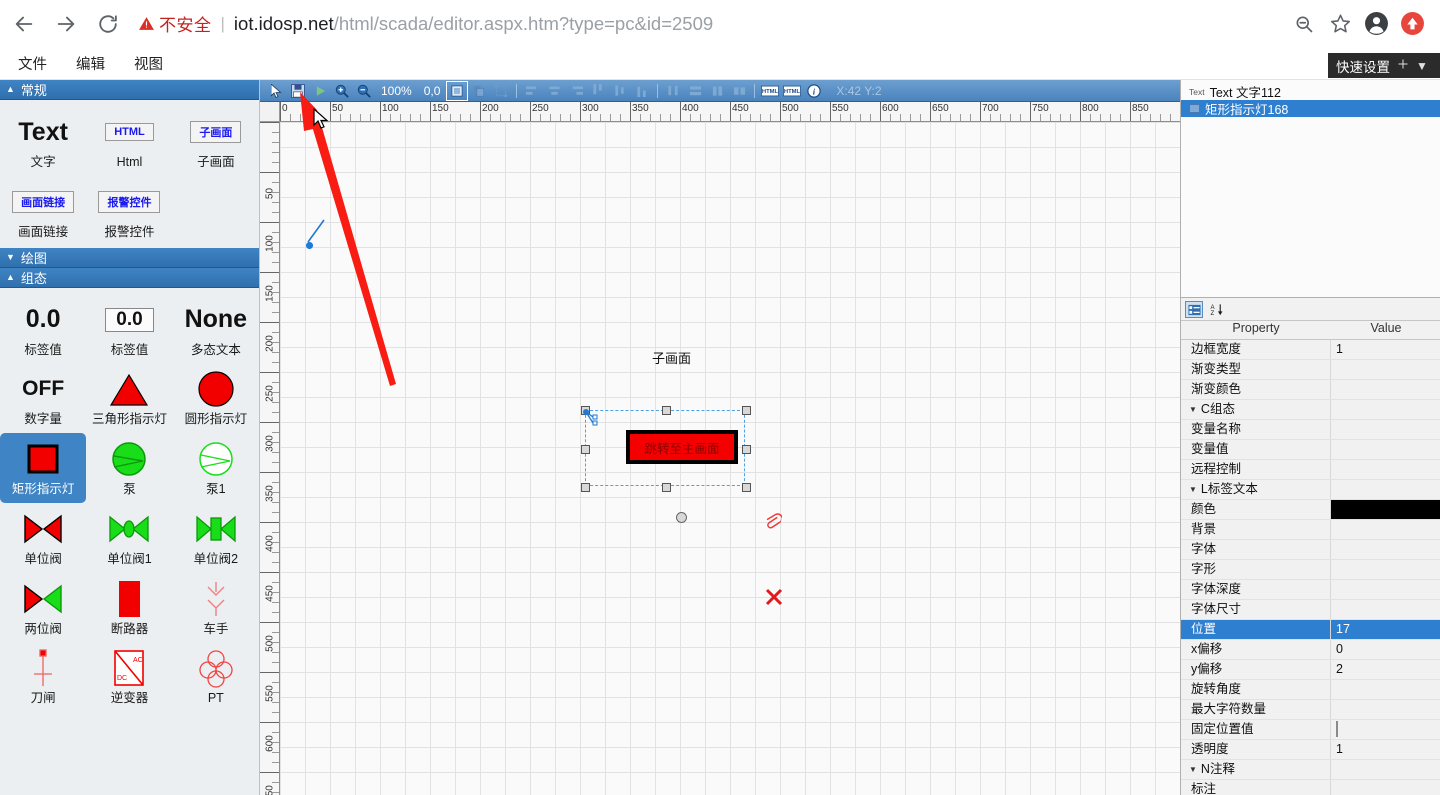  I want to click on property-row: 字体深度, so click(1310, 590).